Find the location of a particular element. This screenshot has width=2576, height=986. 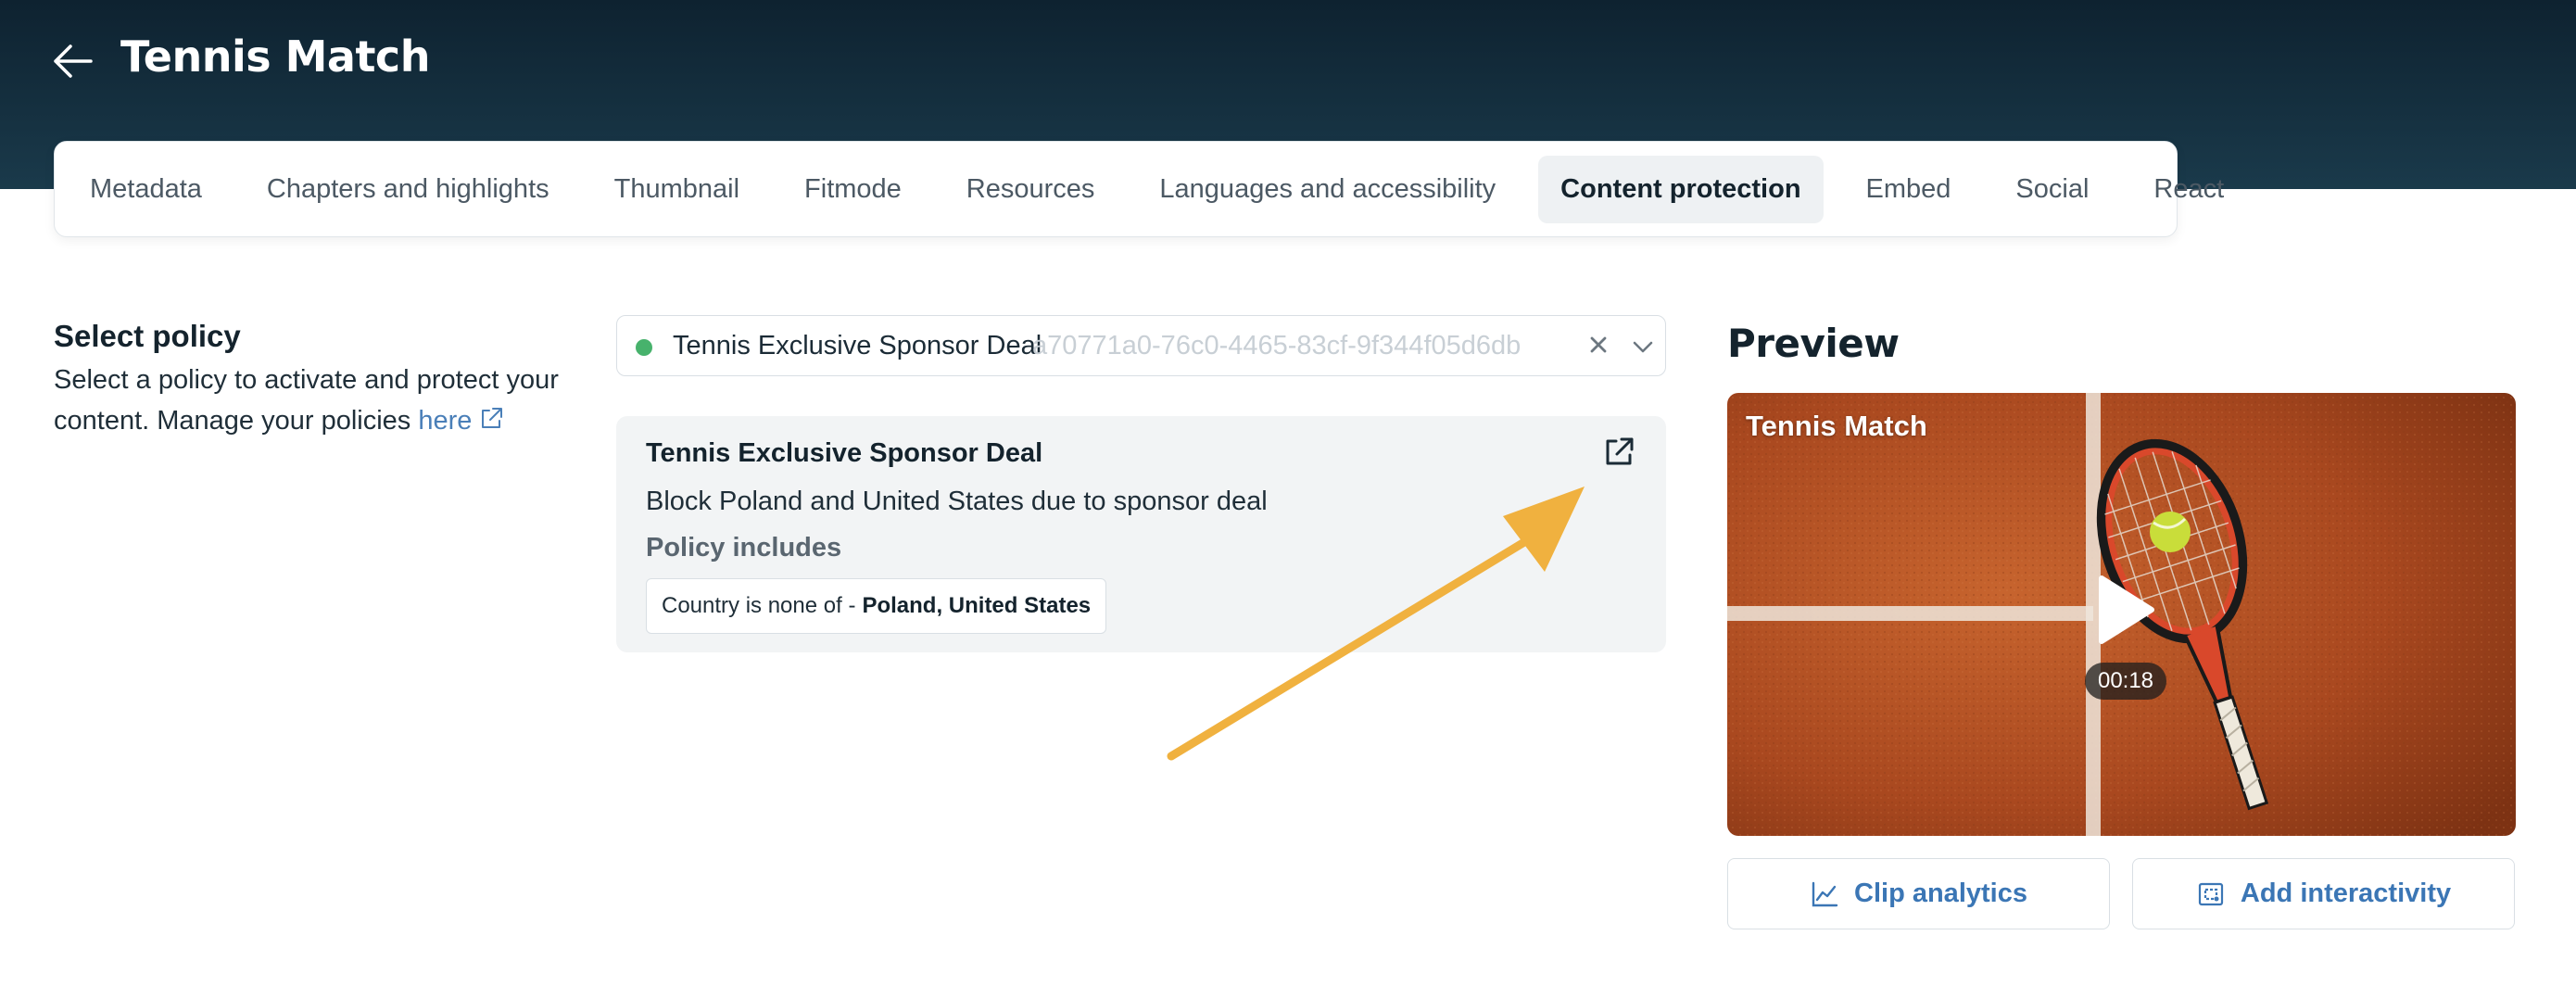

tab-resources: Resources is located at coordinates (1031, 189).